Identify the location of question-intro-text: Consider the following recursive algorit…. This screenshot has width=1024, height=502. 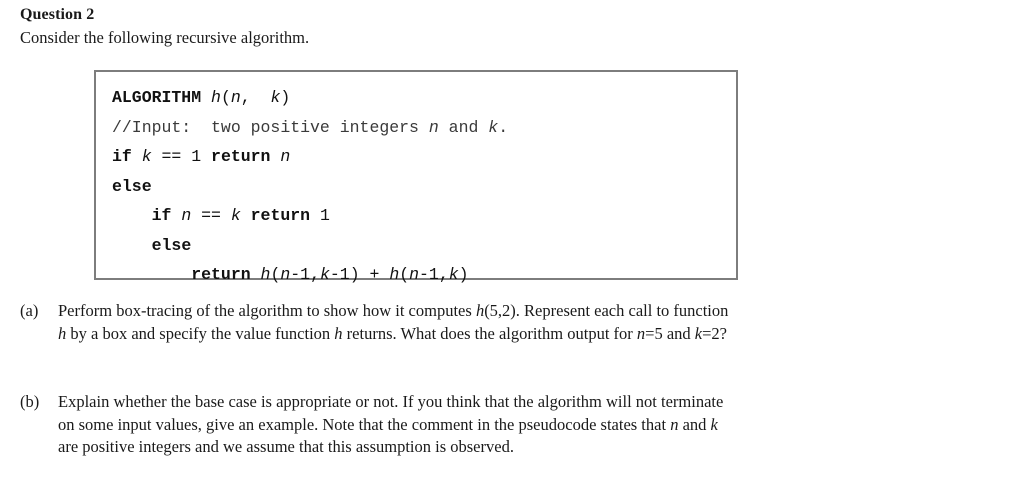
(165, 37).